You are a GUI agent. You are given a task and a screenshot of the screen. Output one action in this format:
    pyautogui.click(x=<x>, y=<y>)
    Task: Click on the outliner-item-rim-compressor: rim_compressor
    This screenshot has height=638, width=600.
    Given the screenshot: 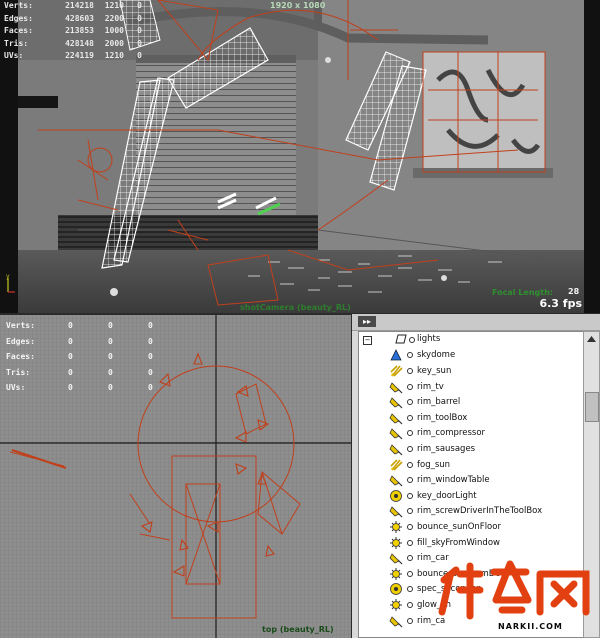 What is the action you would take?
    pyautogui.click(x=437, y=434)
    